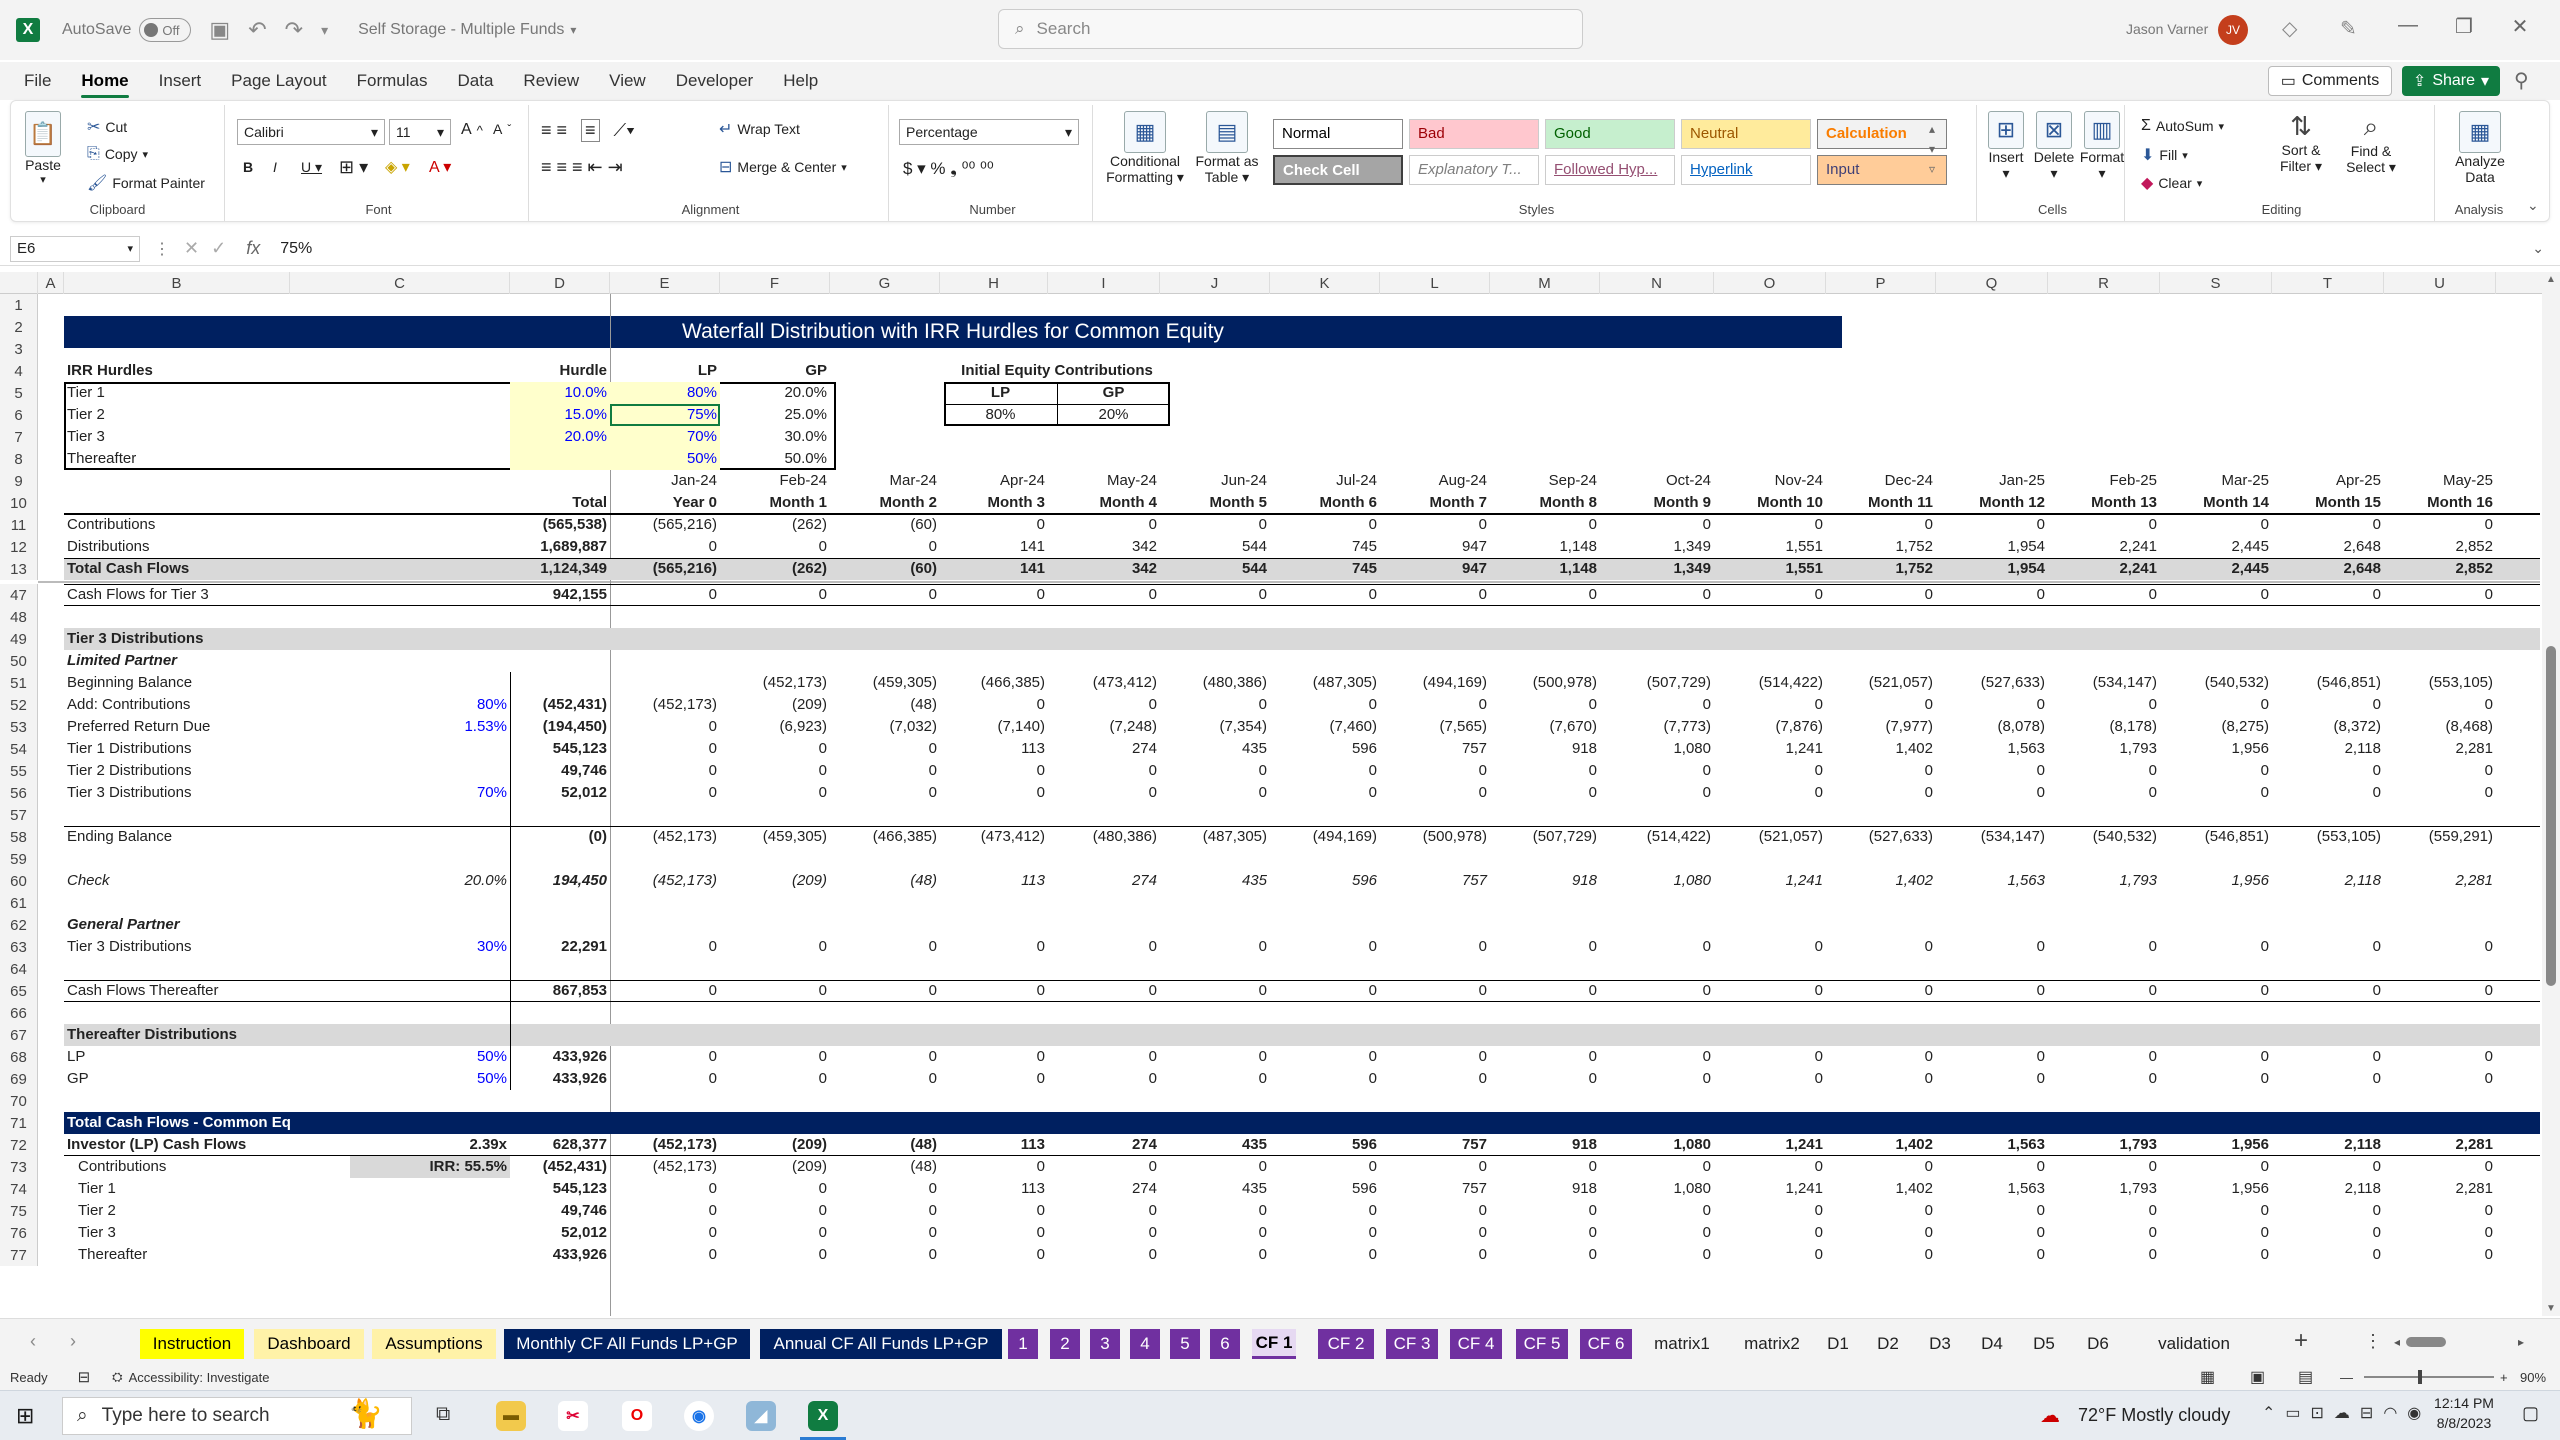  What do you see at coordinates (400, 727) in the screenshot?
I see `row-param: 1.53%` at bounding box center [400, 727].